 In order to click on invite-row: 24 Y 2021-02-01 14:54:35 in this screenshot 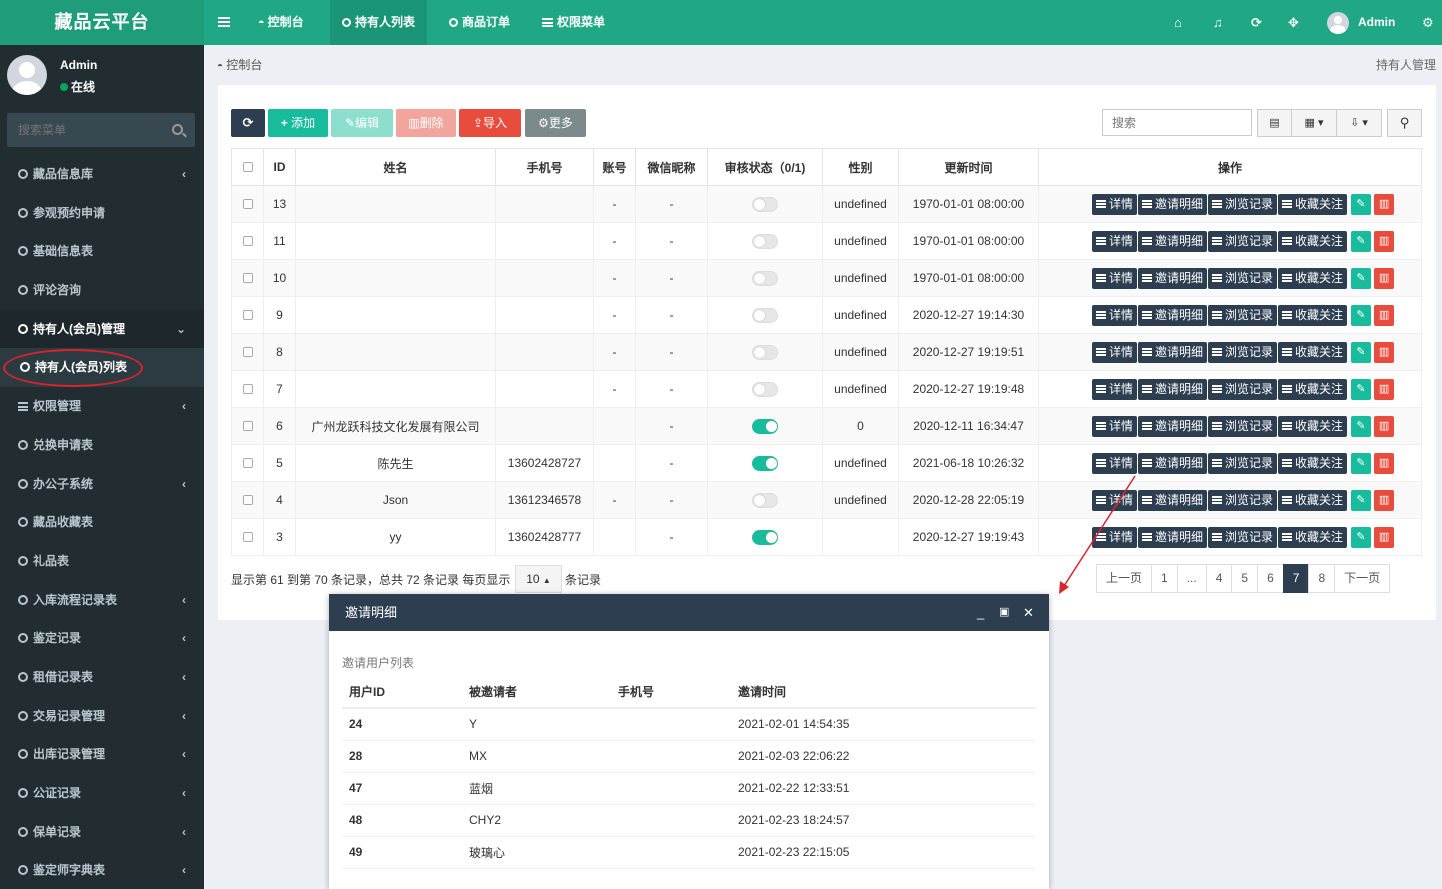, I will do `click(689, 724)`.